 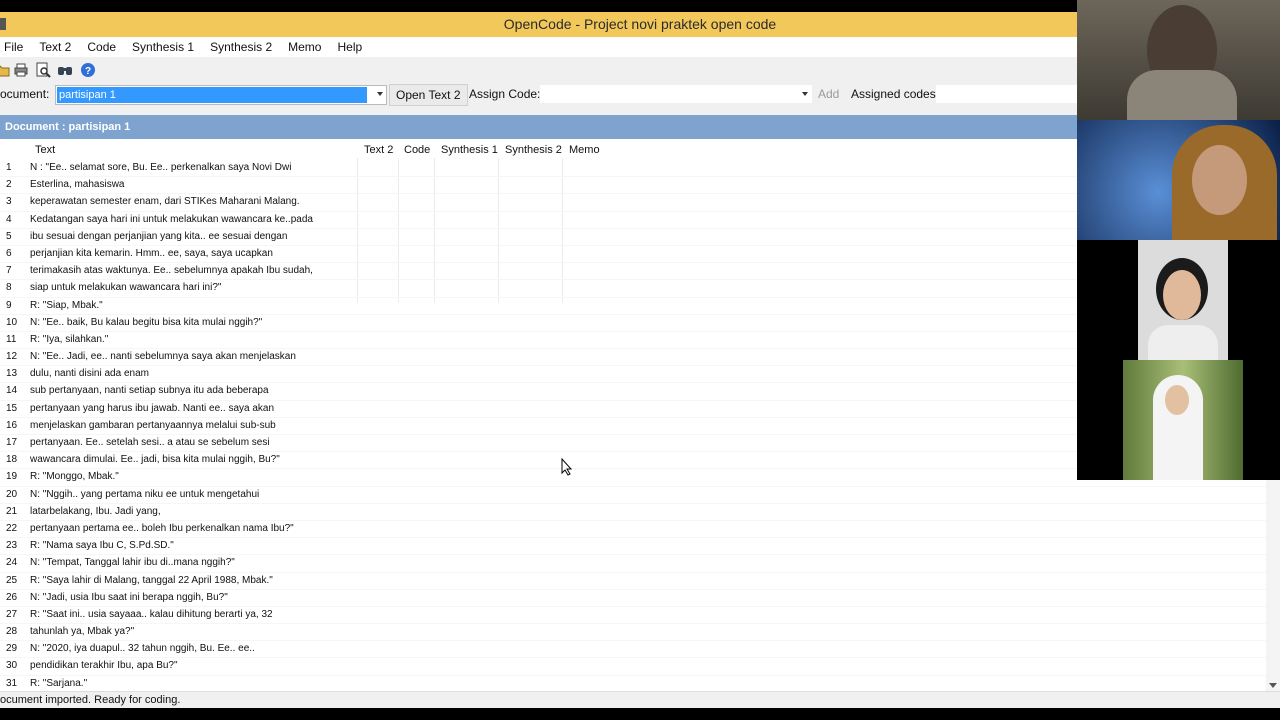 What do you see at coordinates (12, 614) in the screenshot?
I see `line-number: 27` at bounding box center [12, 614].